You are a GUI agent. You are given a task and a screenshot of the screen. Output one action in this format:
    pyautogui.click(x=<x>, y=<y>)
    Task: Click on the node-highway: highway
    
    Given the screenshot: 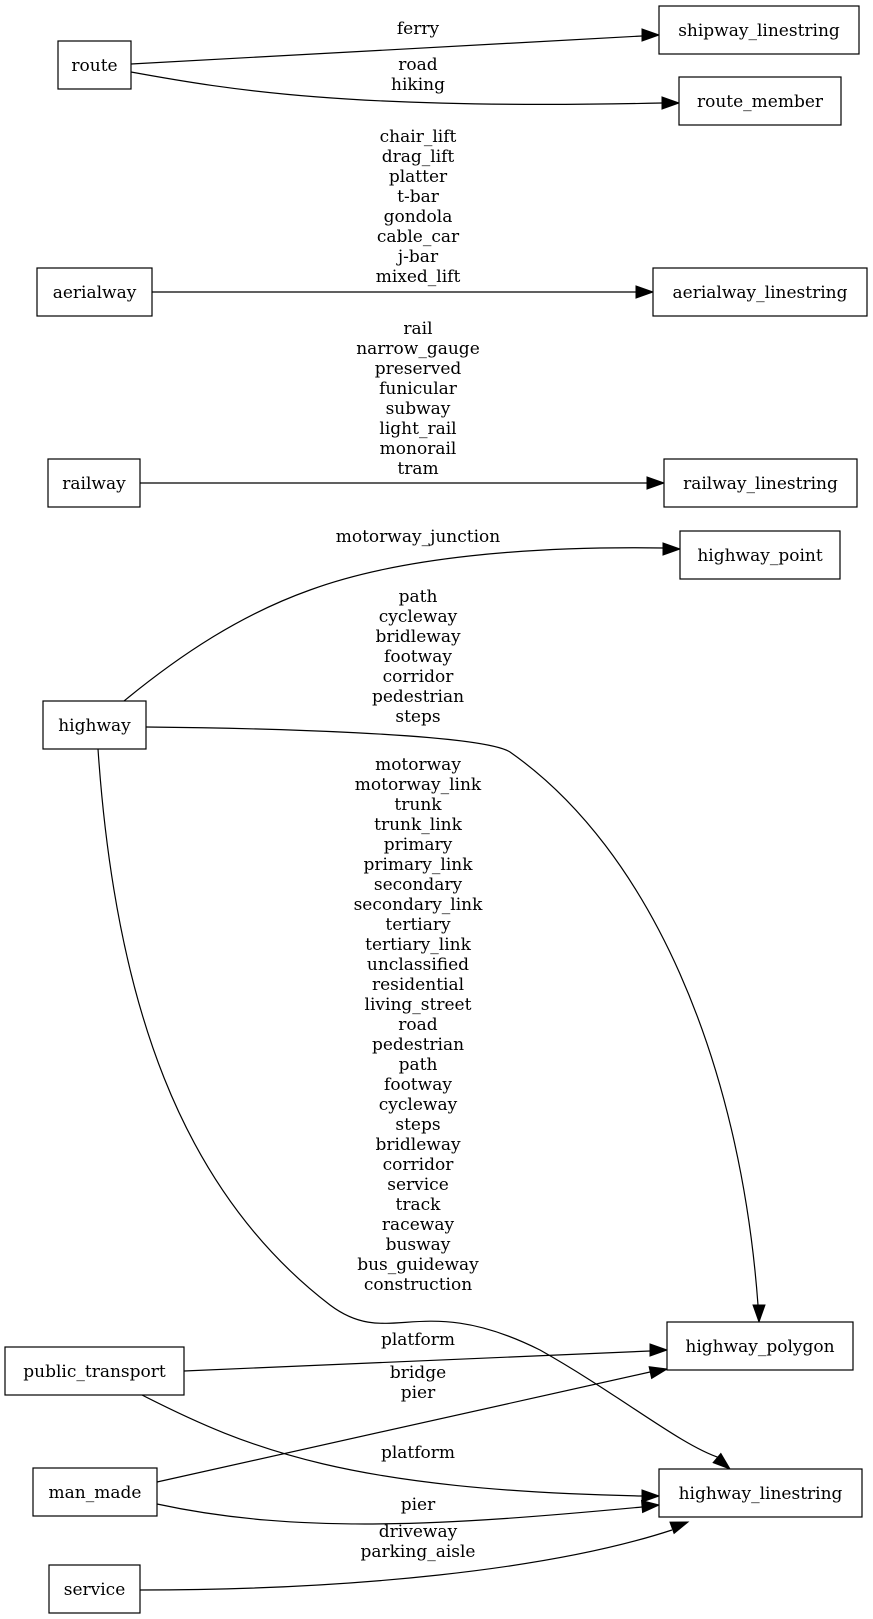 What is the action you would take?
    pyautogui.click(x=94, y=725)
    